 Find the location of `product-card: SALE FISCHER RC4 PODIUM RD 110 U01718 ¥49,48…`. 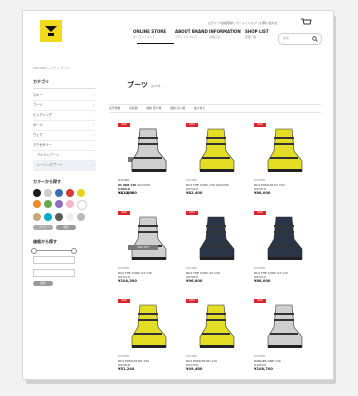

product-card: SALE FISCHER RC4 PODIUM RD 110 U01718 ¥49,48… is located at coordinates (214, 337).